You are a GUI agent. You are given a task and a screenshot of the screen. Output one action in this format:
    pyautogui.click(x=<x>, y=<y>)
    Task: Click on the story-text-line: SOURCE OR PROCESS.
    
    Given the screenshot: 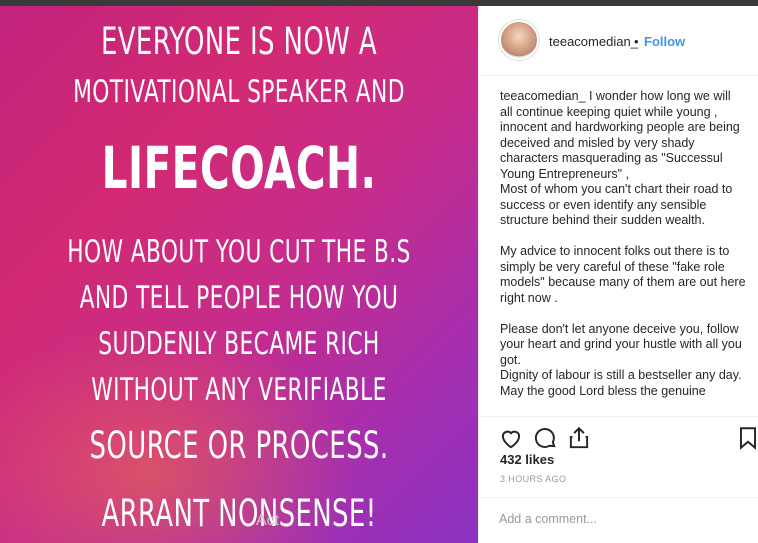 What is the action you would take?
    pyautogui.click(x=239, y=445)
    